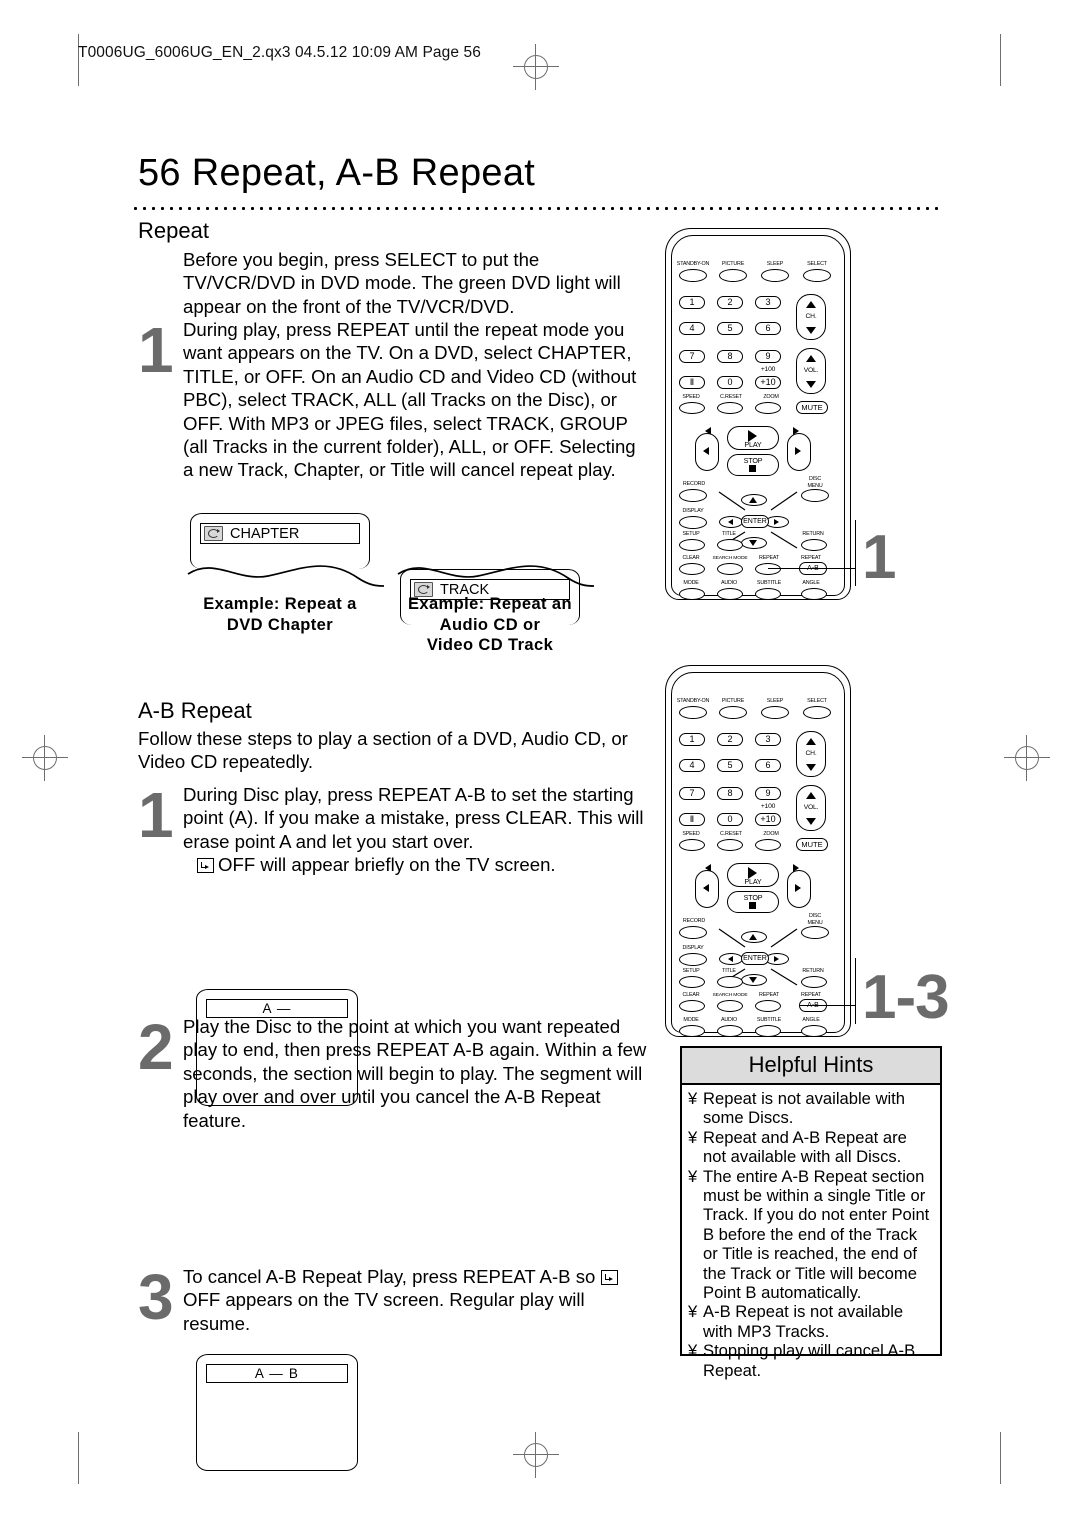  What do you see at coordinates (205, 866) in the screenshot?
I see `repeat-off-icon` at bounding box center [205, 866].